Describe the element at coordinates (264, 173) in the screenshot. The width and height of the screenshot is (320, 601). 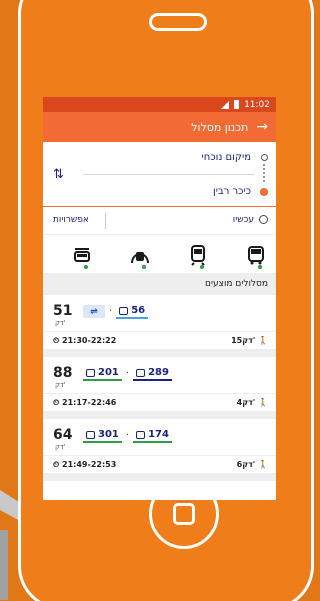
I see `route-connector` at that location.